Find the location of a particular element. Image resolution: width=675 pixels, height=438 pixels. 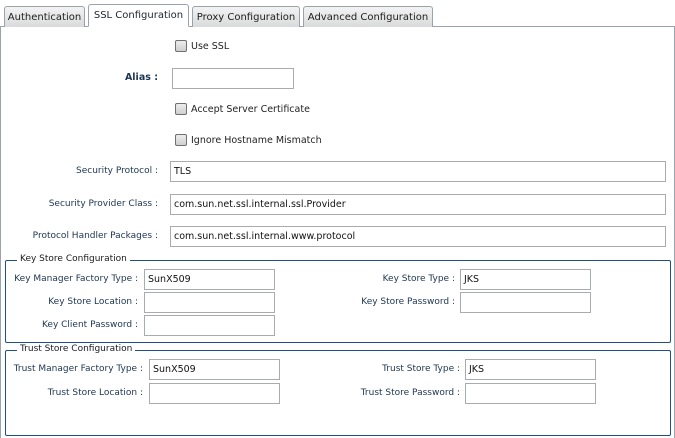

protocol-handler-packages-label: Protocol Handler Packages : is located at coordinates (95, 236).